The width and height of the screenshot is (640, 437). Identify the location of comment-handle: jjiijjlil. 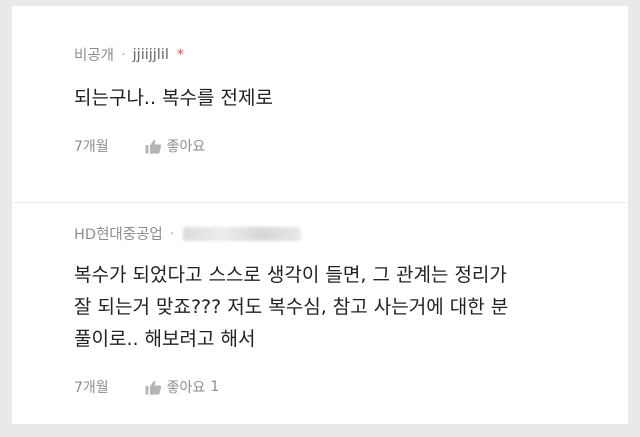
(151, 55).